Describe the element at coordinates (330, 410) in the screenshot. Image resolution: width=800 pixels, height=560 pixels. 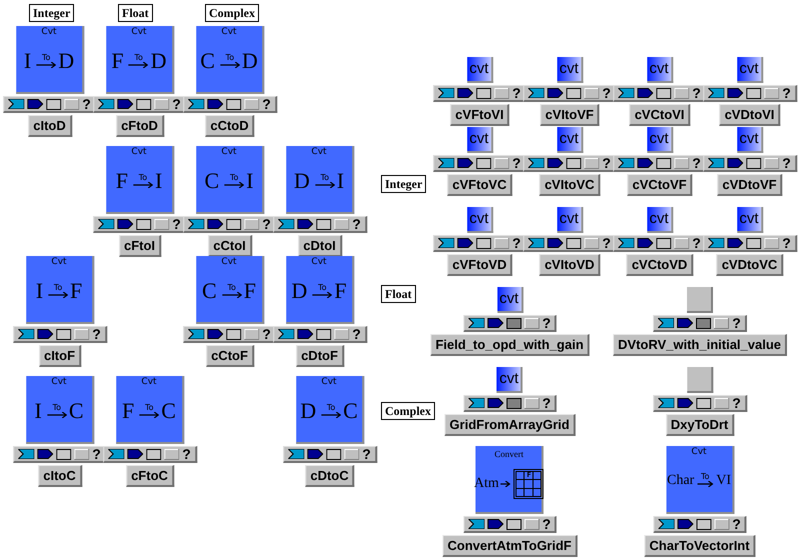
I see `converter-block: Cvt D To C` at that location.